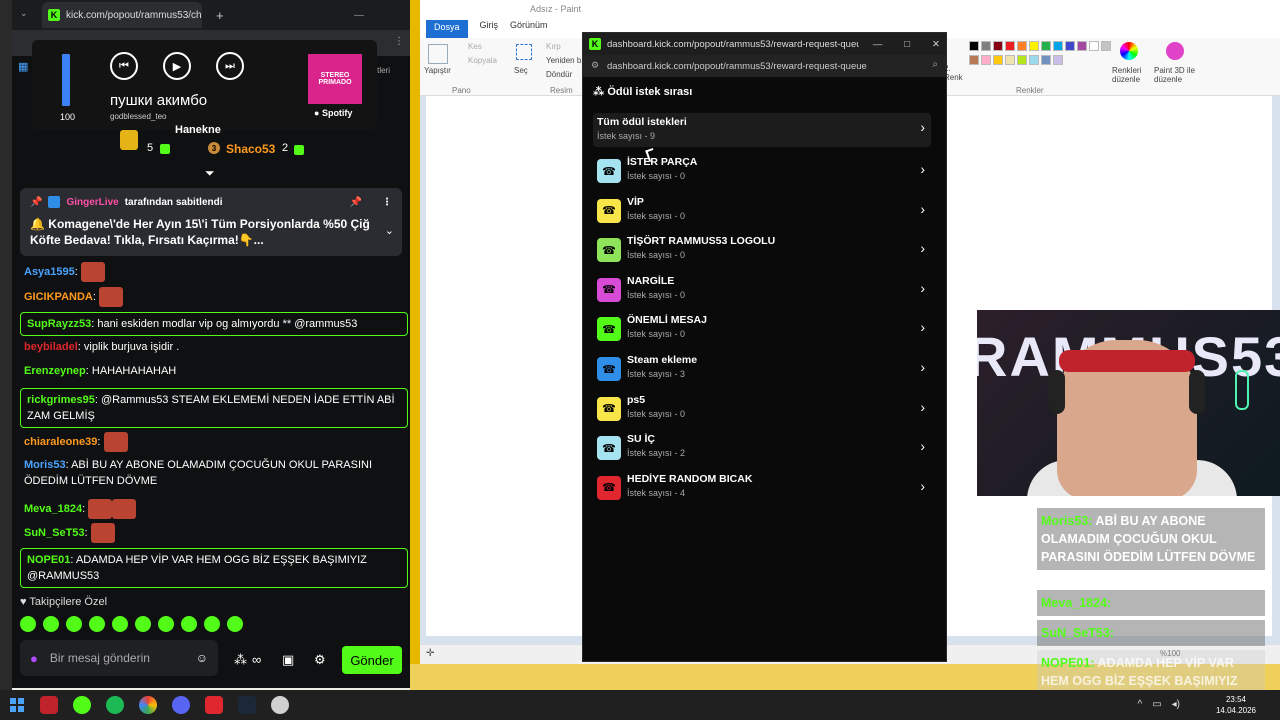  Describe the element at coordinates (288, 660) in the screenshot. I see `calendar-icon: ▣` at that location.